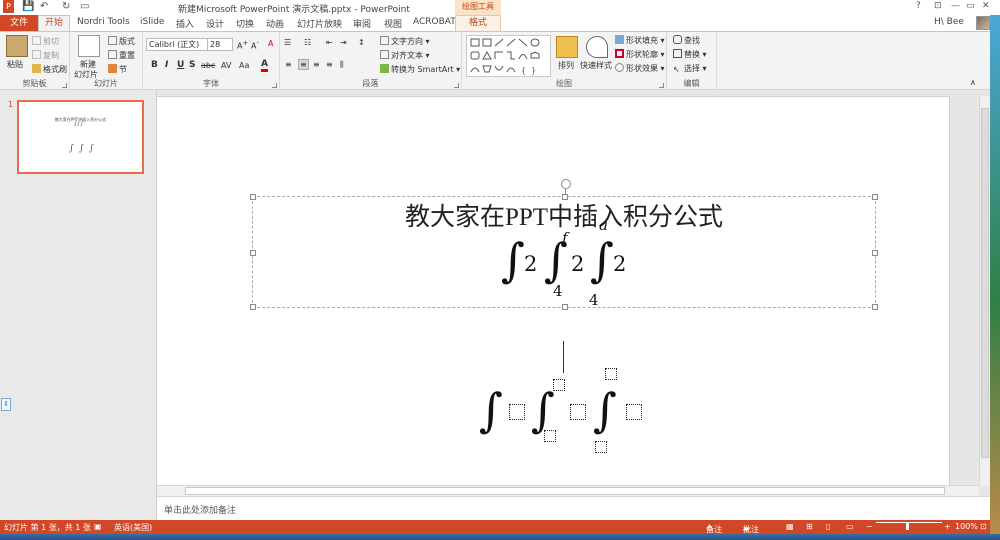 This screenshot has height=540, width=1000. Describe the element at coordinates (103, 22) in the screenshot. I see `tab-nordri-tools: Nordri Tools` at that location.